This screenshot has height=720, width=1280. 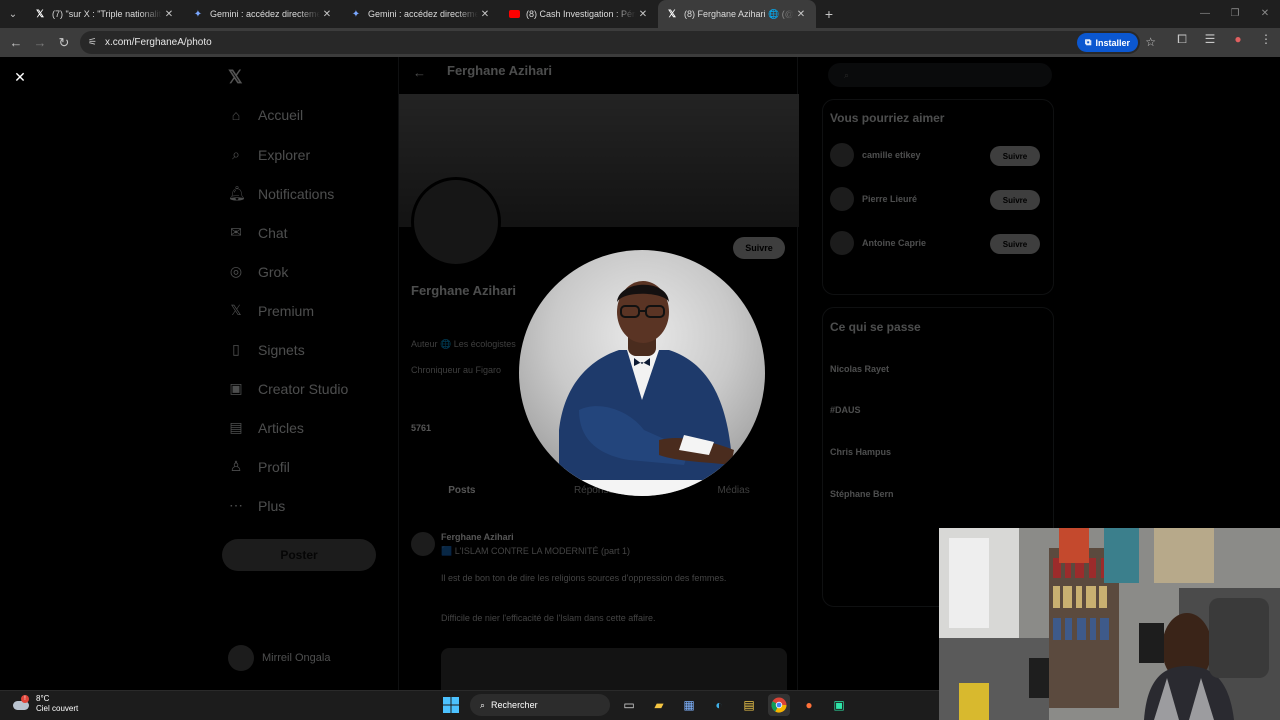 I want to click on suggested-user-name: Antoine Caprie, so click(x=894, y=243).